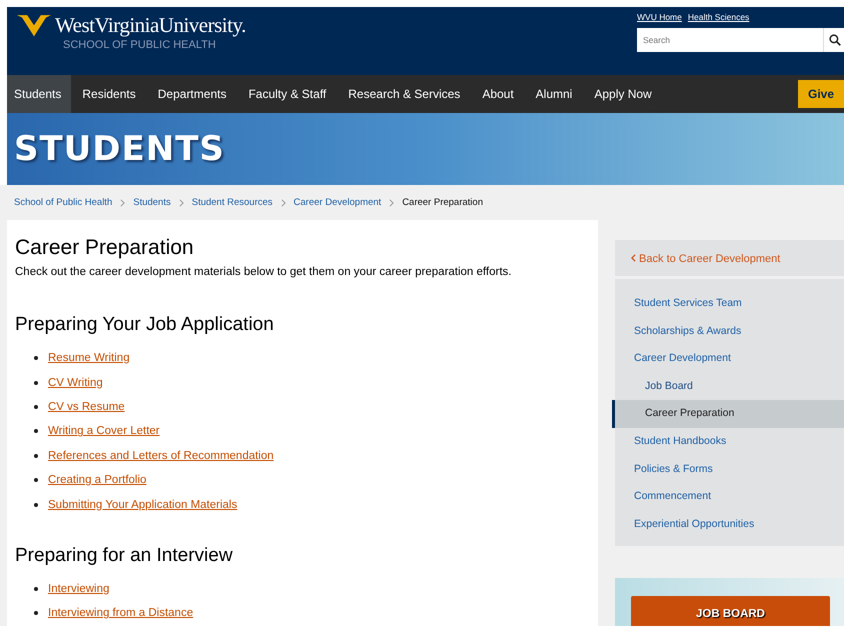 The image size is (844, 633). What do you see at coordinates (152, 202) in the screenshot?
I see `breadcrumb-link: Students` at bounding box center [152, 202].